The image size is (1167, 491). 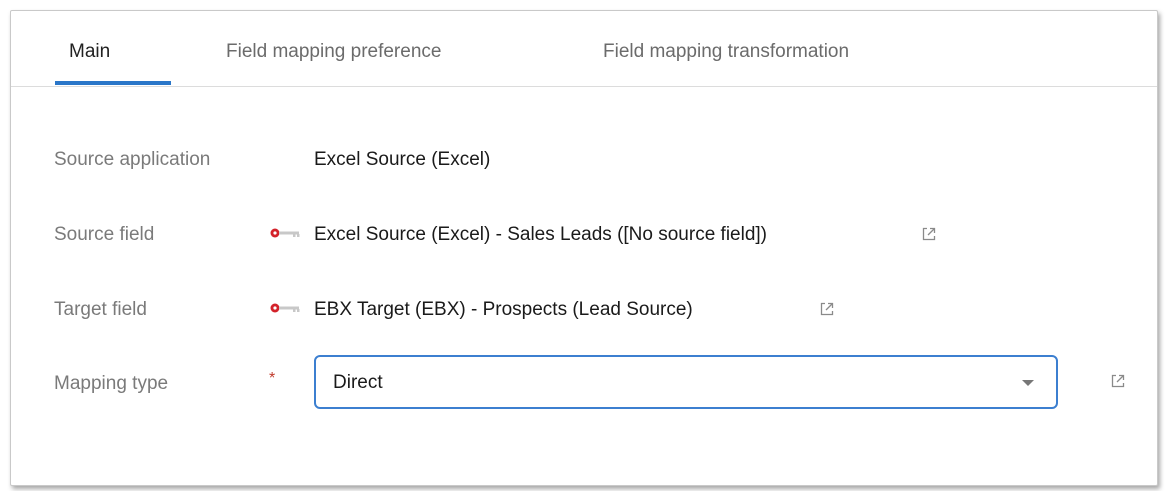 I want to click on active-tab-indicator, so click(x=113, y=83).